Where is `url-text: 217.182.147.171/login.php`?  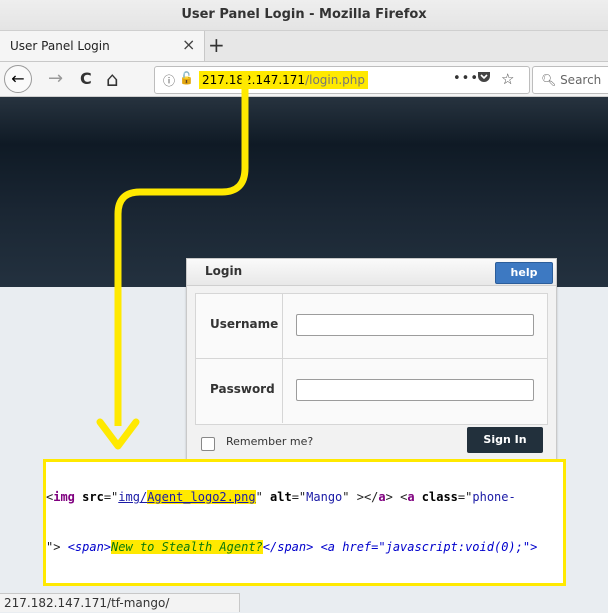
url-text: 217.182.147.171/login.php is located at coordinates (283, 80).